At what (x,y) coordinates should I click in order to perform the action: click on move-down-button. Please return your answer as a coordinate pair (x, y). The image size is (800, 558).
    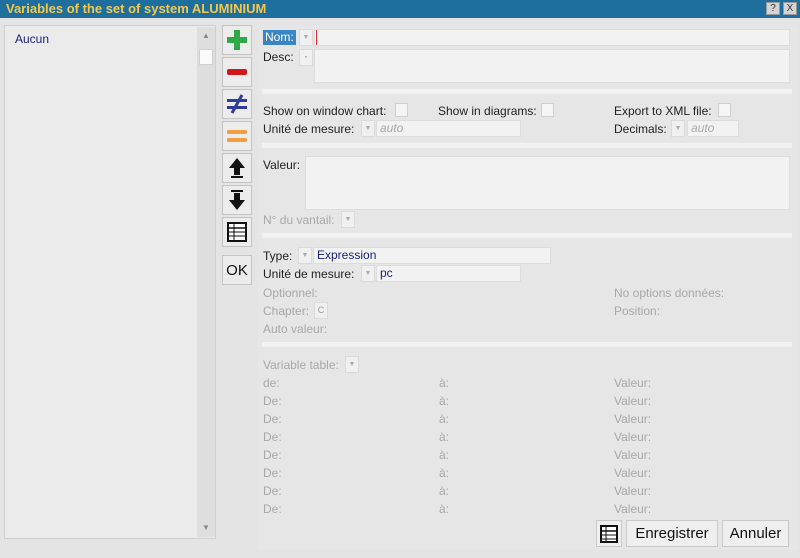
    Looking at the image, I should click on (237, 200).